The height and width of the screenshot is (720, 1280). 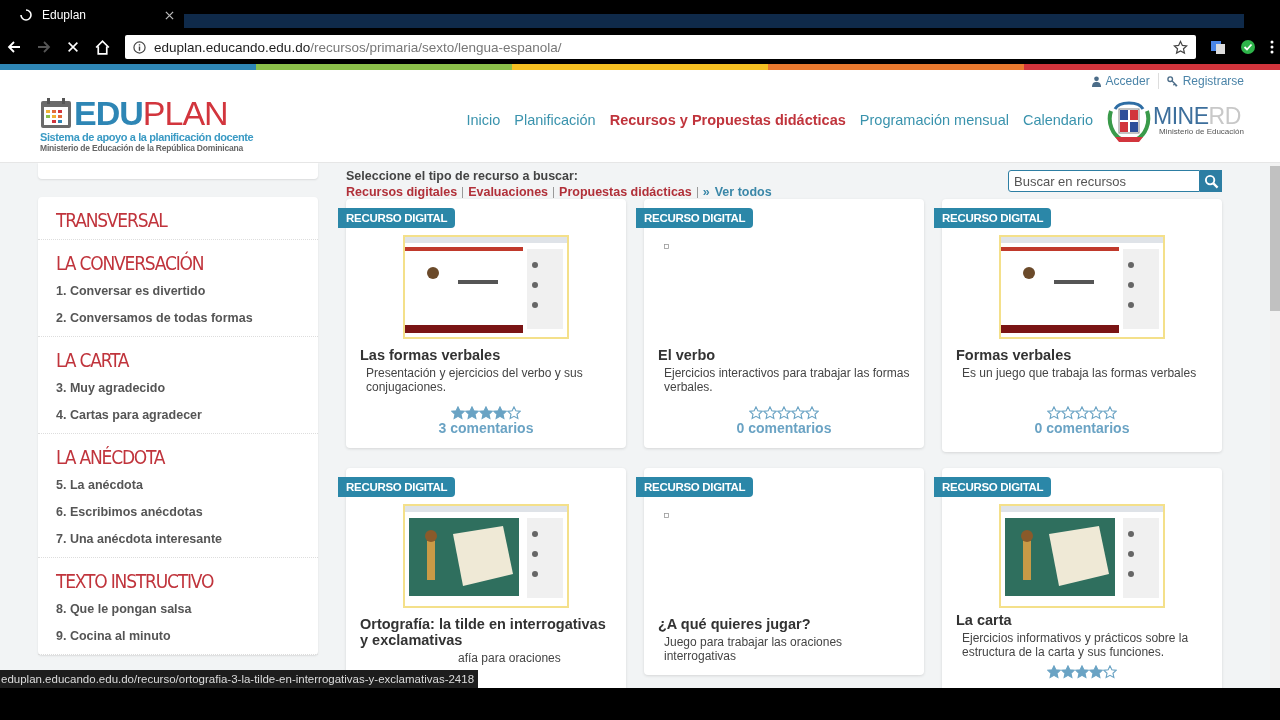 What do you see at coordinates (56, 113) in the screenshot?
I see `calendar-icon` at bounding box center [56, 113].